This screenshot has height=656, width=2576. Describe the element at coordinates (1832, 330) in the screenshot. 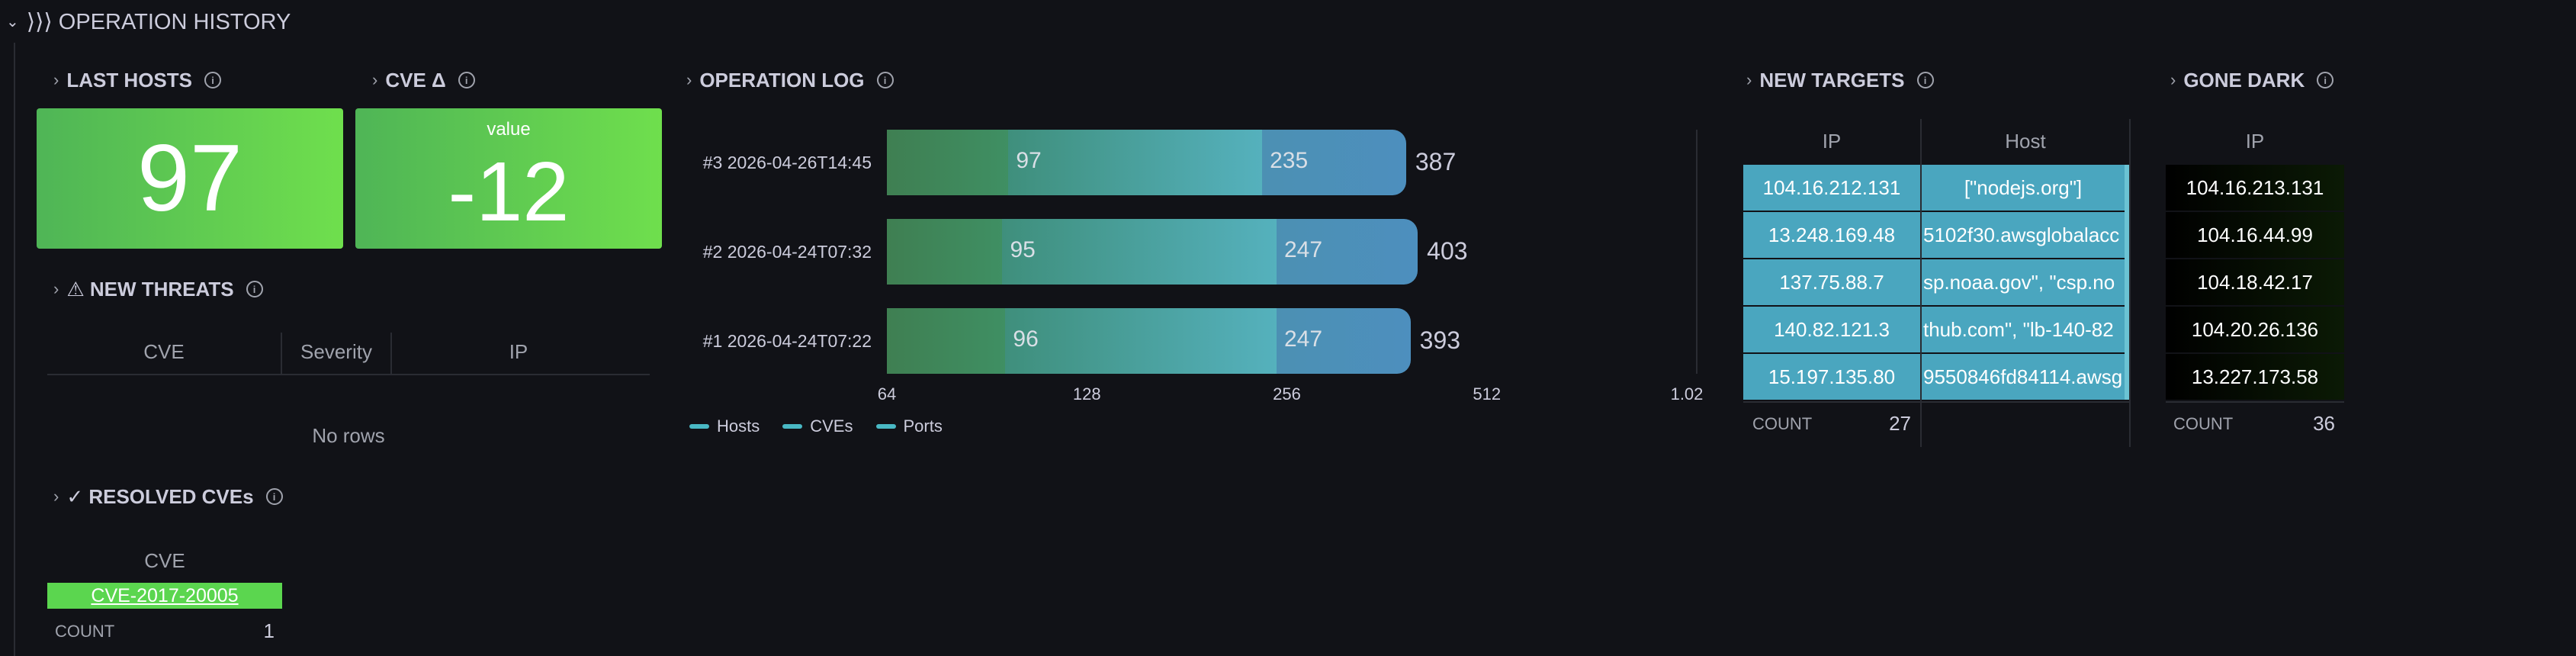

I see `target-ip-cell: 140.82.121.3` at that location.